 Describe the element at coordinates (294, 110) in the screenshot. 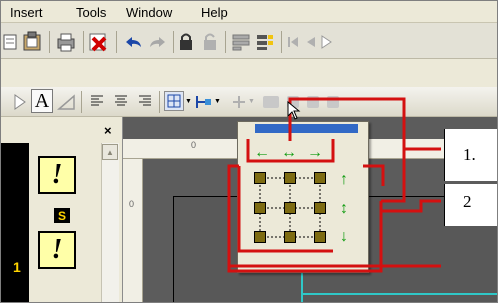

I see `mouse-cursor-icon` at that location.